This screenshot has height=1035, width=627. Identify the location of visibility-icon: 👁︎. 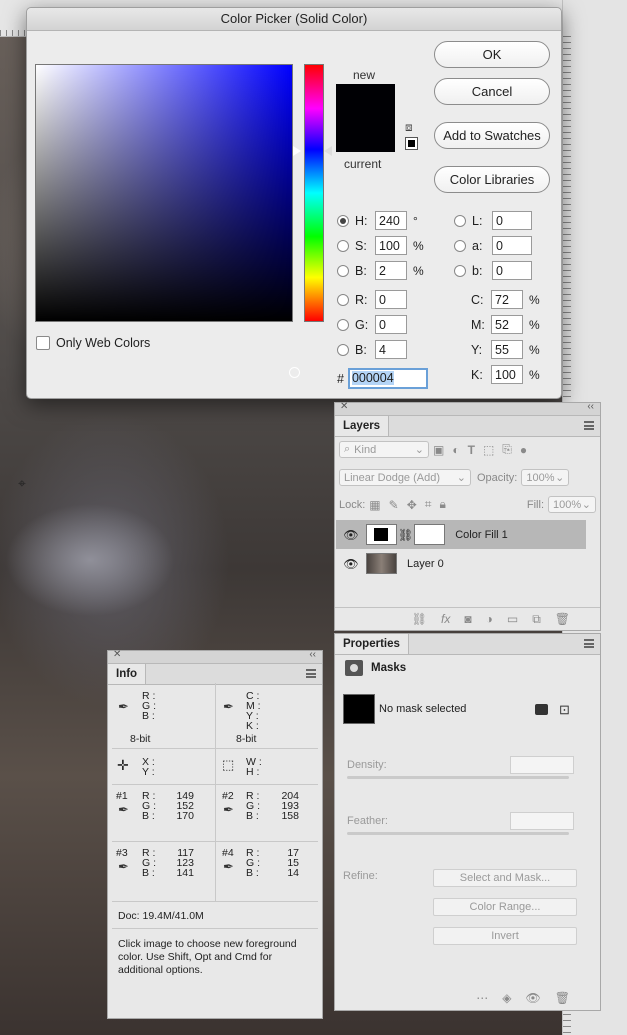
(533, 998).